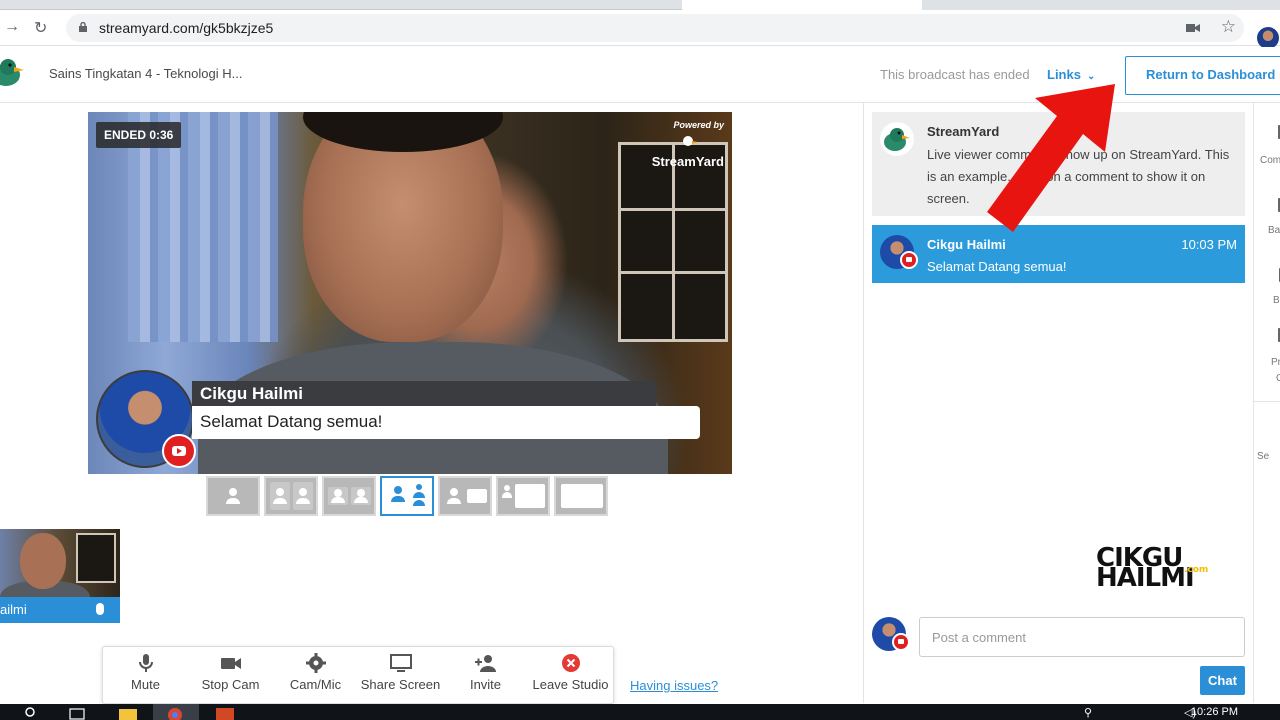 The height and width of the screenshot is (720, 1280). Describe the element at coordinates (77, 713) in the screenshot. I see `task-view-icon` at that location.